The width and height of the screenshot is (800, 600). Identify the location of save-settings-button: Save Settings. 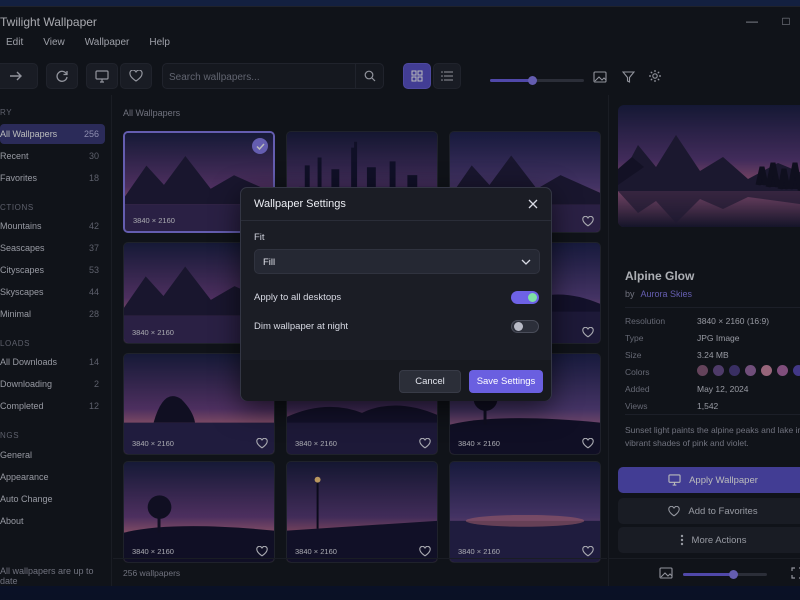
(506, 381).